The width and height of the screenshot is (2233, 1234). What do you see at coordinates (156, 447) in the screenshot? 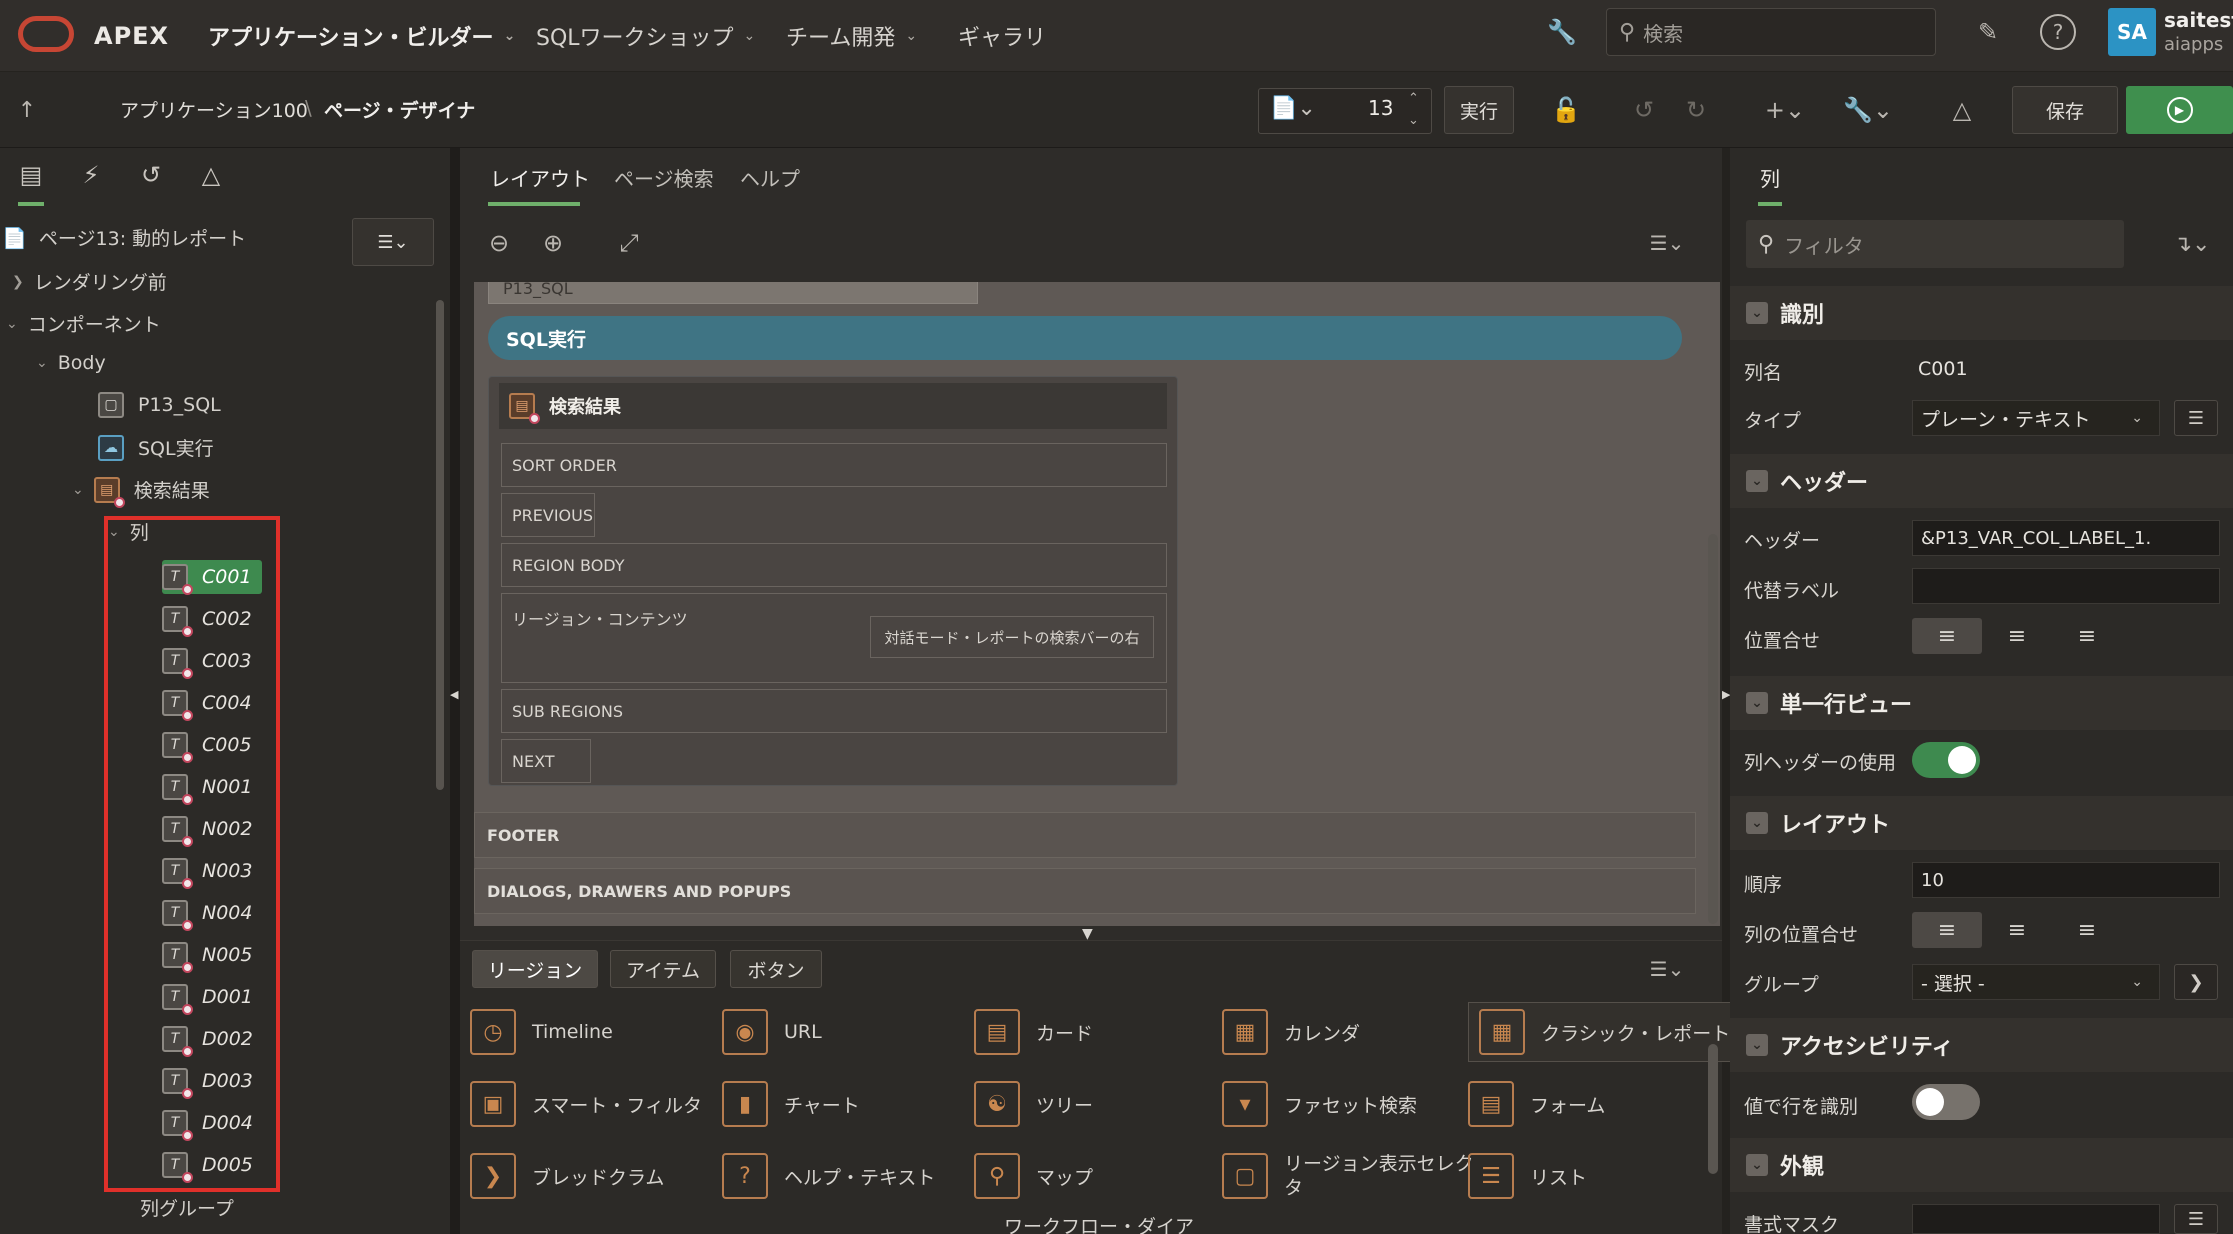
I see `tree-button-sql: ☁ SQL実行` at bounding box center [156, 447].